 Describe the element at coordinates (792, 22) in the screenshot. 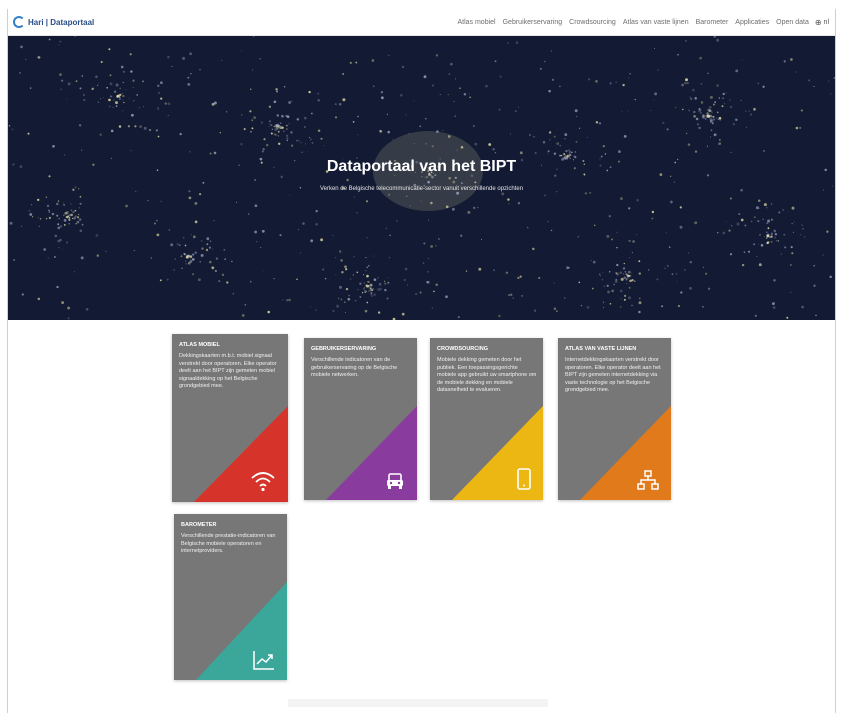

I see `nav-open-data: Open data` at that location.